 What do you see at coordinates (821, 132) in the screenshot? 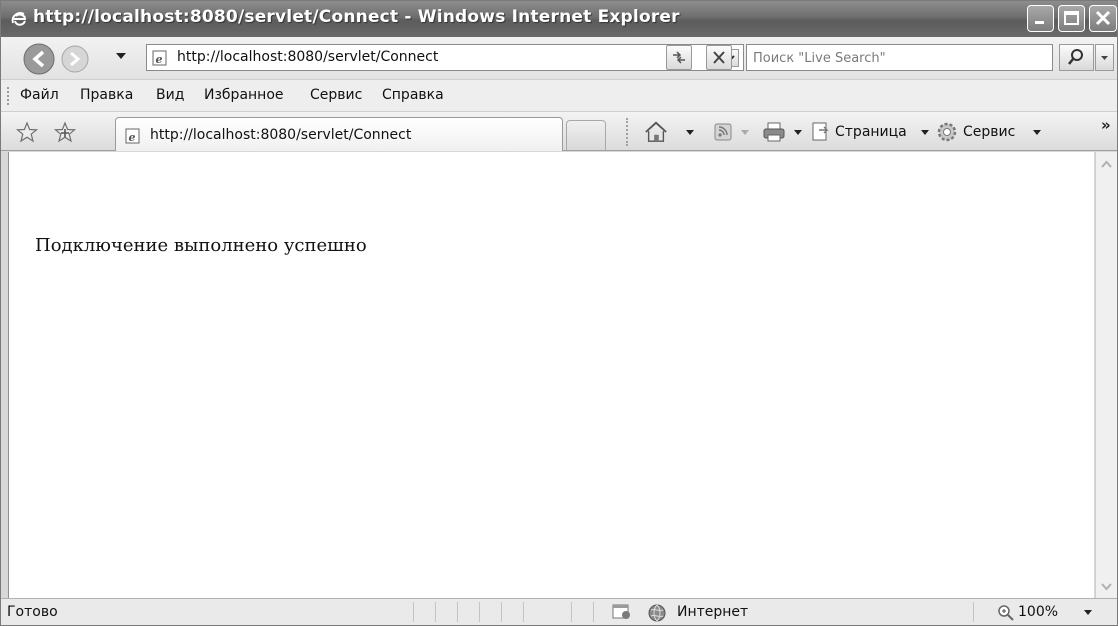
I see `page-menu-icon` at bounding box center [821, 132].